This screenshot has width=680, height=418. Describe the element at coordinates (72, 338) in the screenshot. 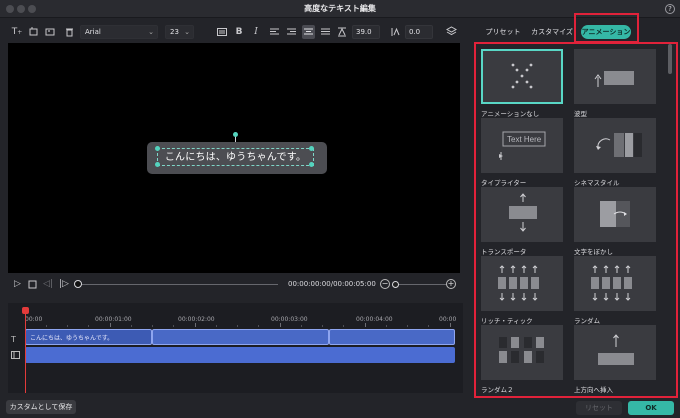

I see `clip-label: こんにちは、ゆうちゃんです。` at that location.